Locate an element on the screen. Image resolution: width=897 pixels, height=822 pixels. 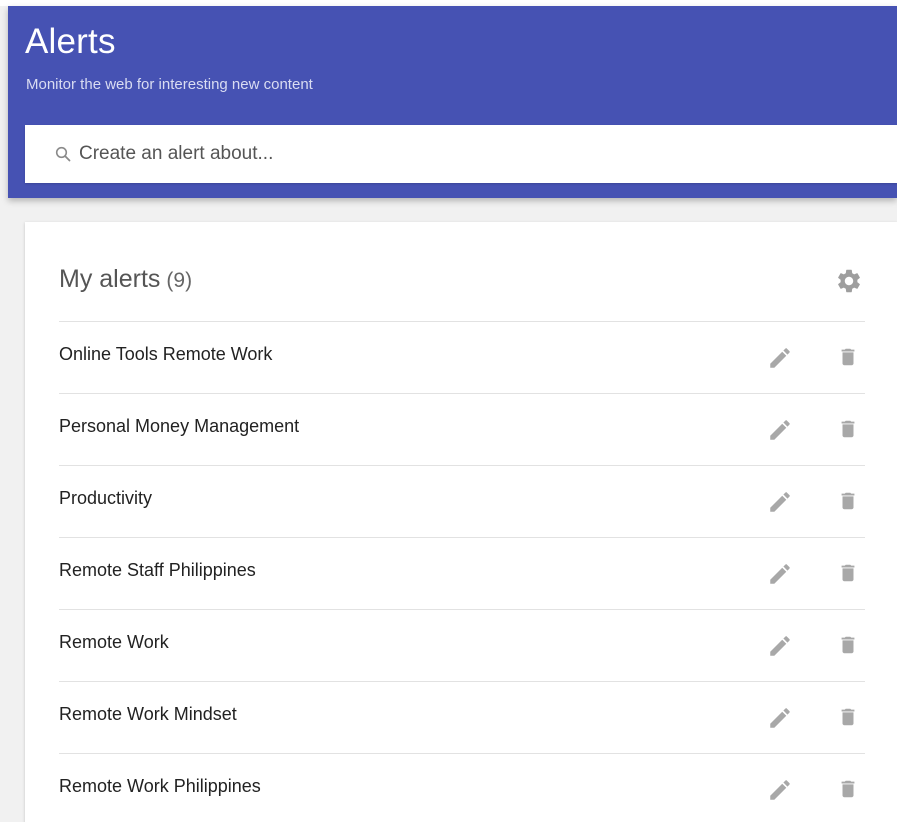
alert-label: Remote Staff Philippines is located at coordinates (157, 570).